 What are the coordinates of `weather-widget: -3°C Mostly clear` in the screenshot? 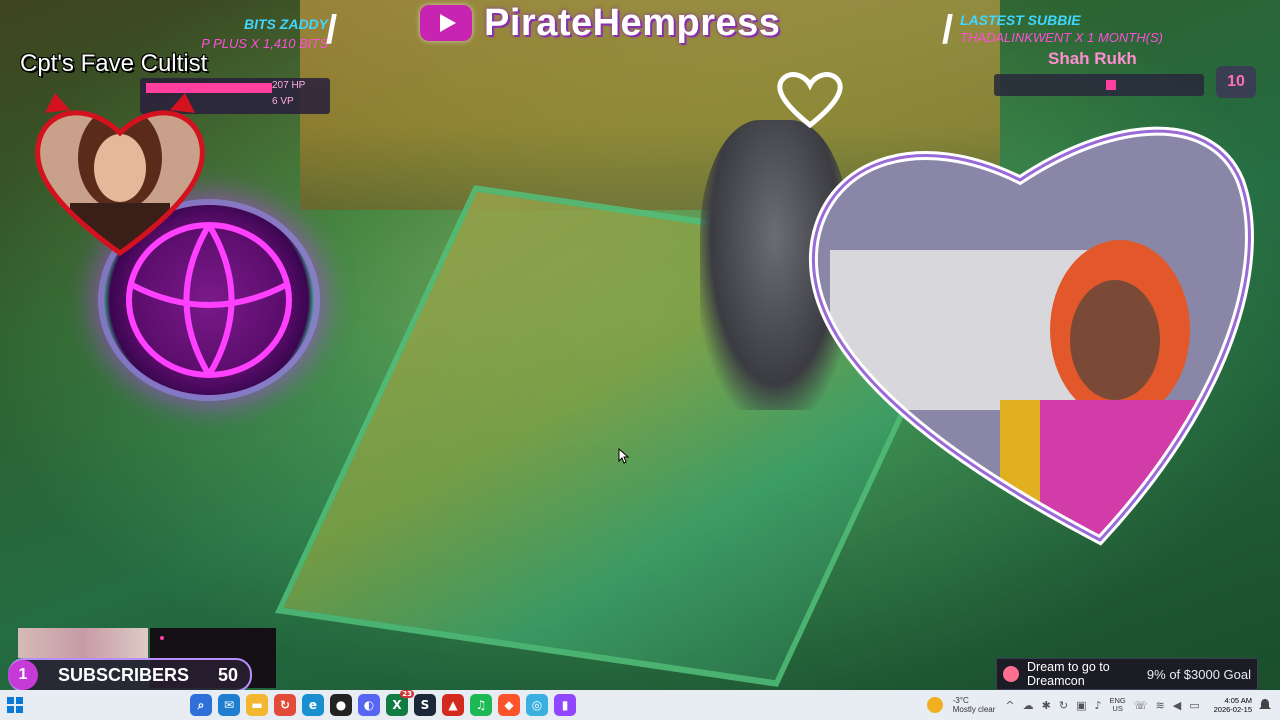 It's located at (961, 705).